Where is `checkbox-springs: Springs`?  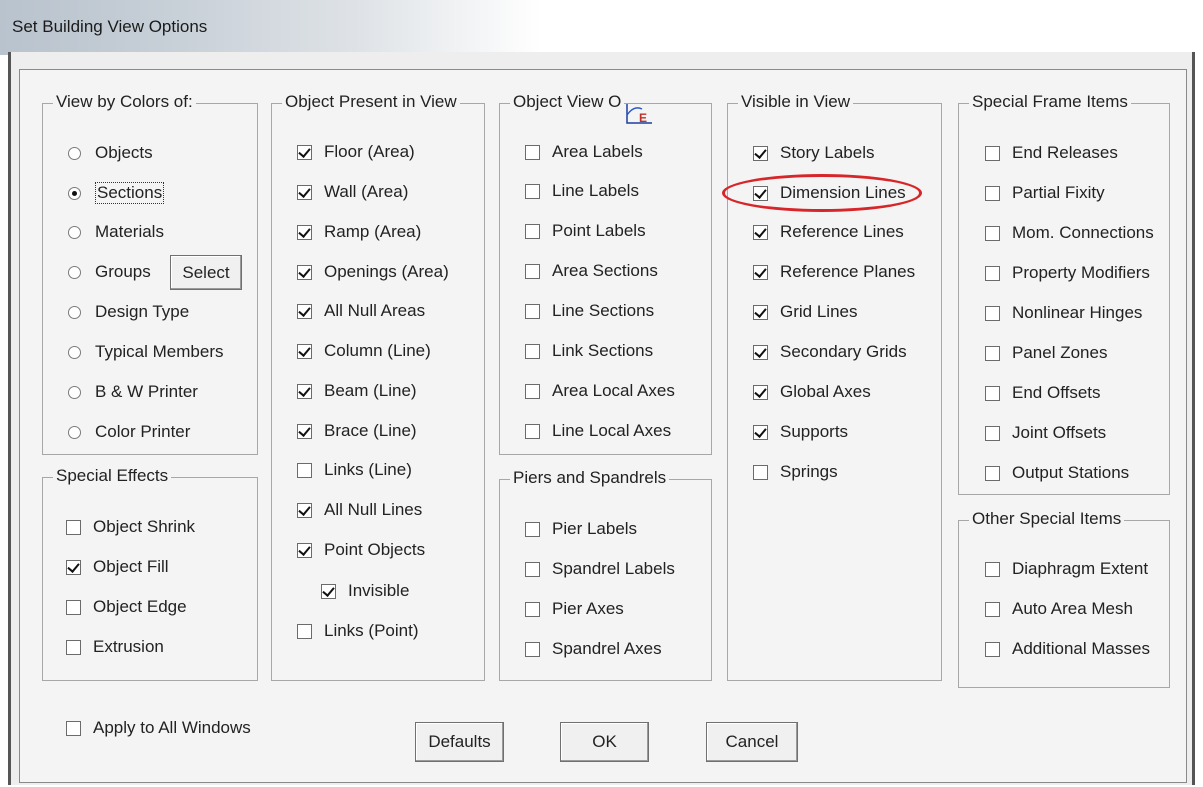
checkbox-springs: Springs is located at coordinates (795, 472).